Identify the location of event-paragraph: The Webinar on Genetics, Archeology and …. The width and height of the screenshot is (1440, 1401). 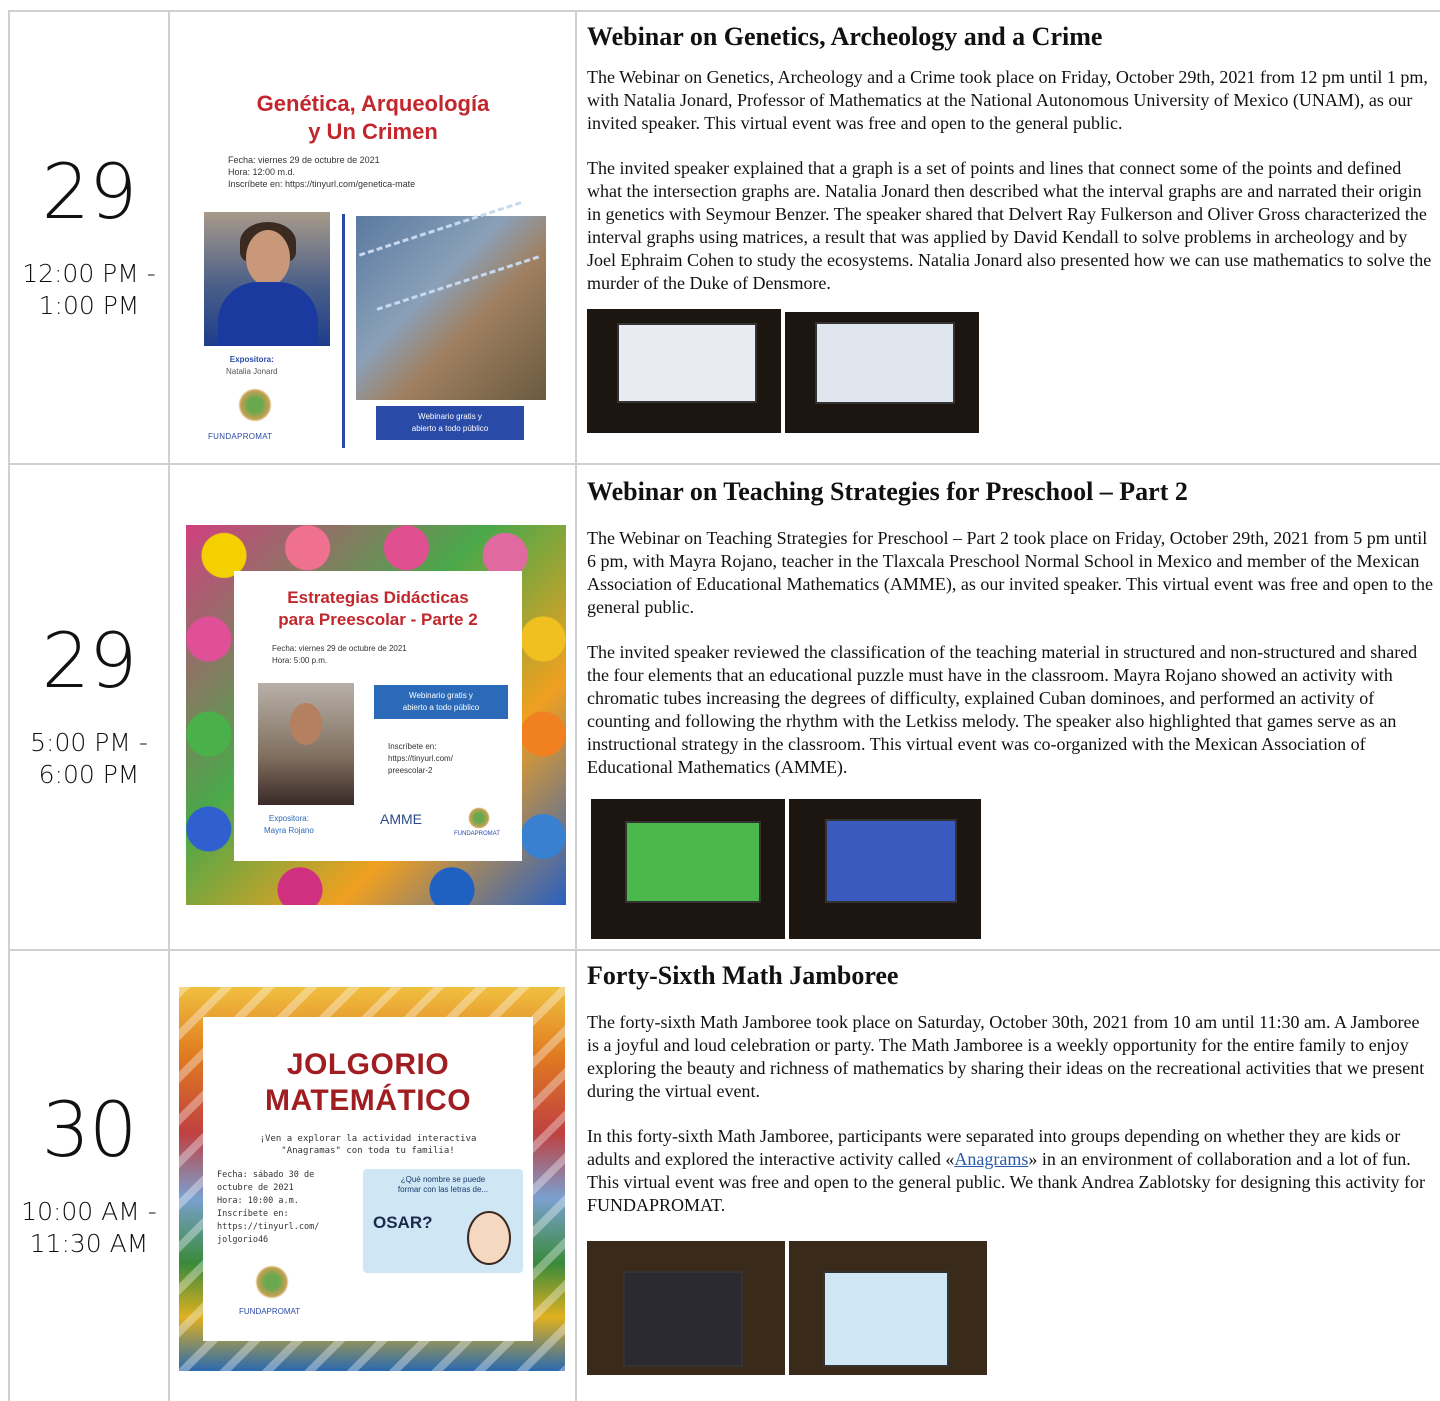
(1007, 100).